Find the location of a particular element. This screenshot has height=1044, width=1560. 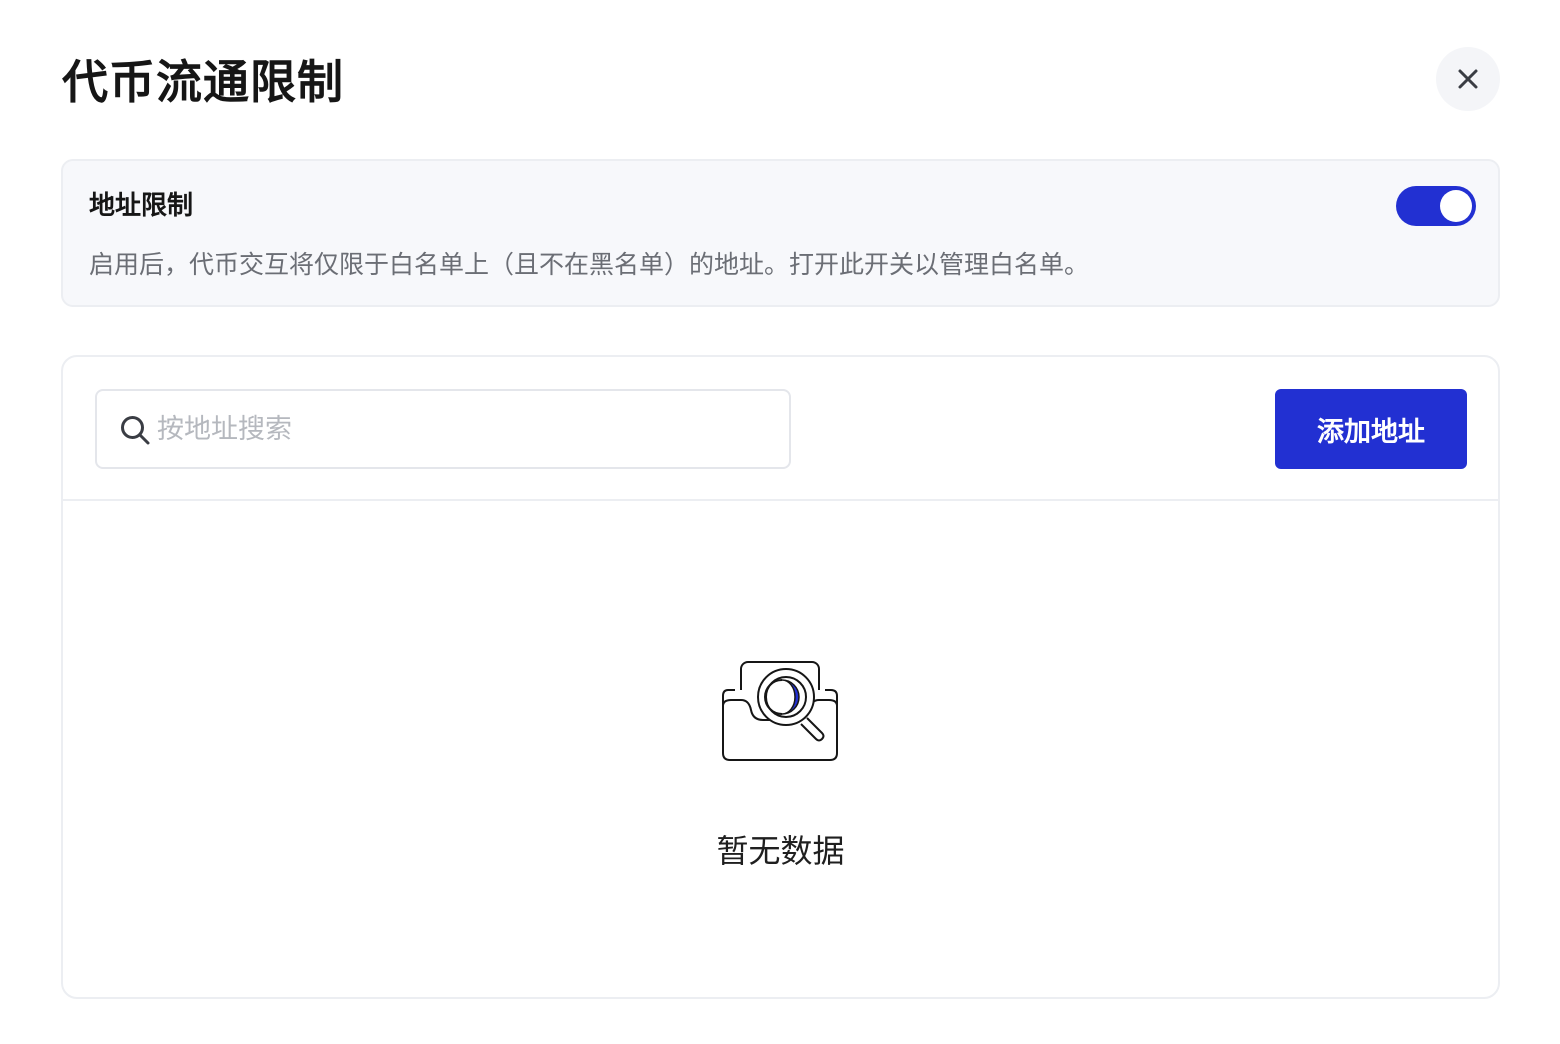

search-box is located at coordinates (443, 429).